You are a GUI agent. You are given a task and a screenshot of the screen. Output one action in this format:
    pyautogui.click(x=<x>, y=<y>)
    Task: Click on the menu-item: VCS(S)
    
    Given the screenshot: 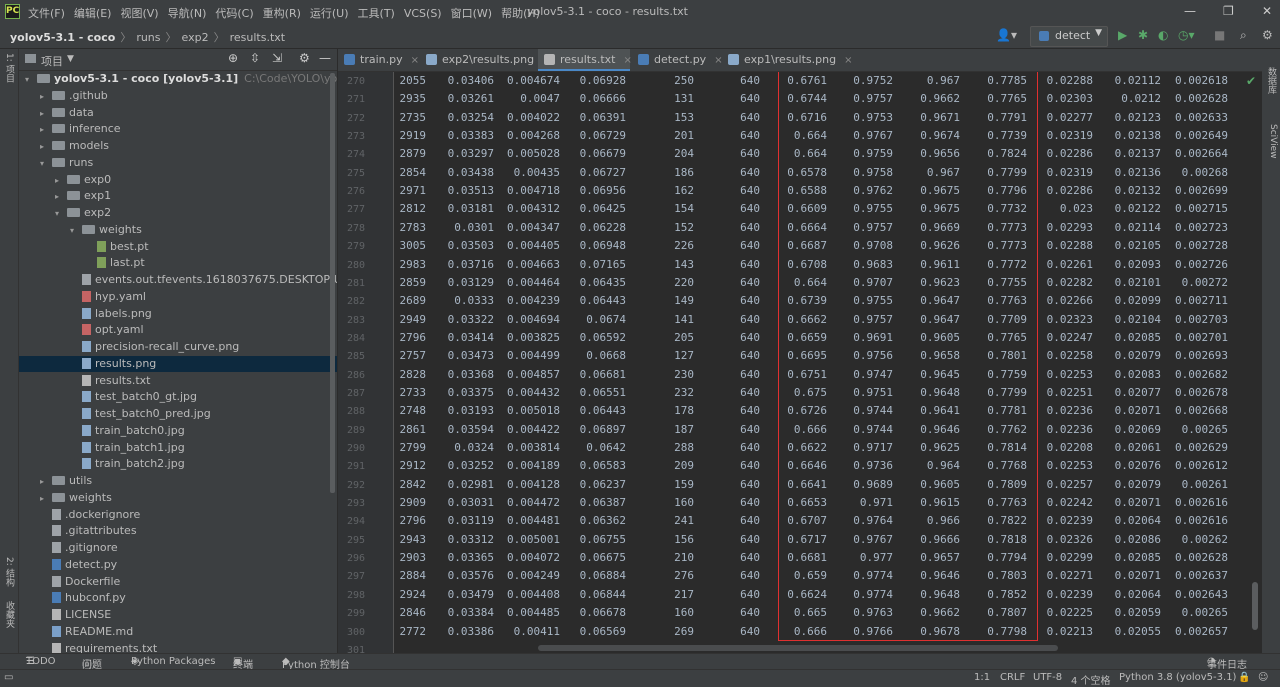 What is the action you would take?
    pyautogui.click(x=423, y=13)
    